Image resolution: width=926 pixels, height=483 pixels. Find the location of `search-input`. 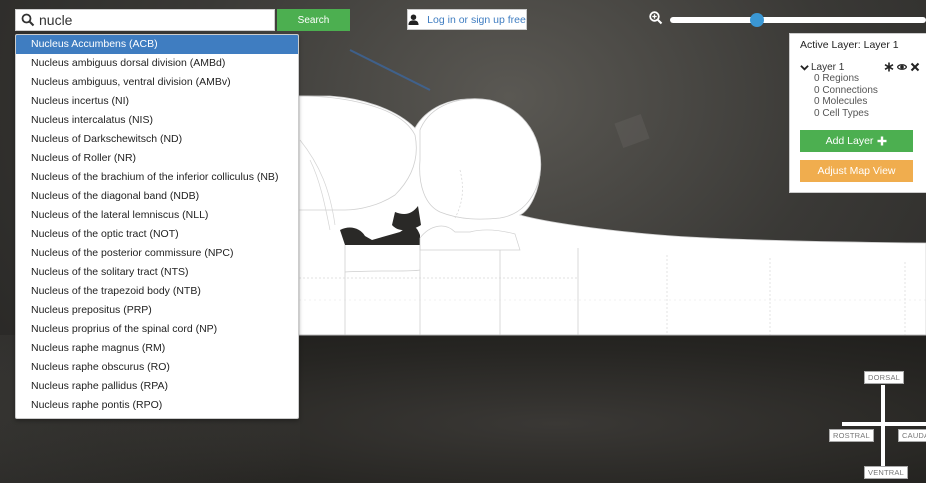

search-input is located at coordinates (149, 20).